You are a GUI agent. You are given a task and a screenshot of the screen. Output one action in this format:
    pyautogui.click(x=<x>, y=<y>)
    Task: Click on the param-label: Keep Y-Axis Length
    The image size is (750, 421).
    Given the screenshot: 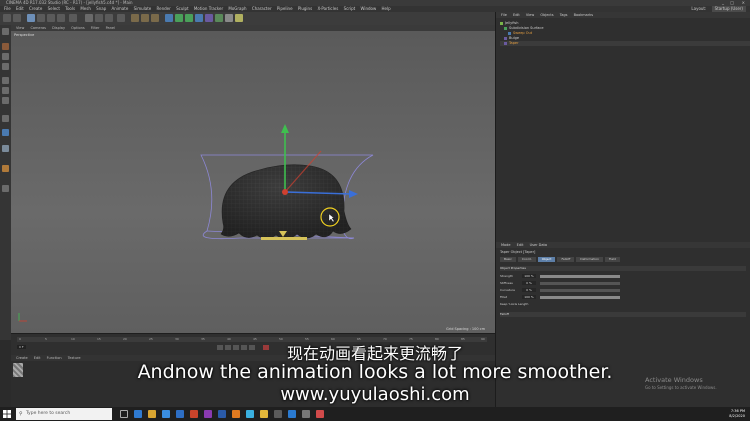 What is the action you would take?
    pyautogui.click(x=514, y=304)
    